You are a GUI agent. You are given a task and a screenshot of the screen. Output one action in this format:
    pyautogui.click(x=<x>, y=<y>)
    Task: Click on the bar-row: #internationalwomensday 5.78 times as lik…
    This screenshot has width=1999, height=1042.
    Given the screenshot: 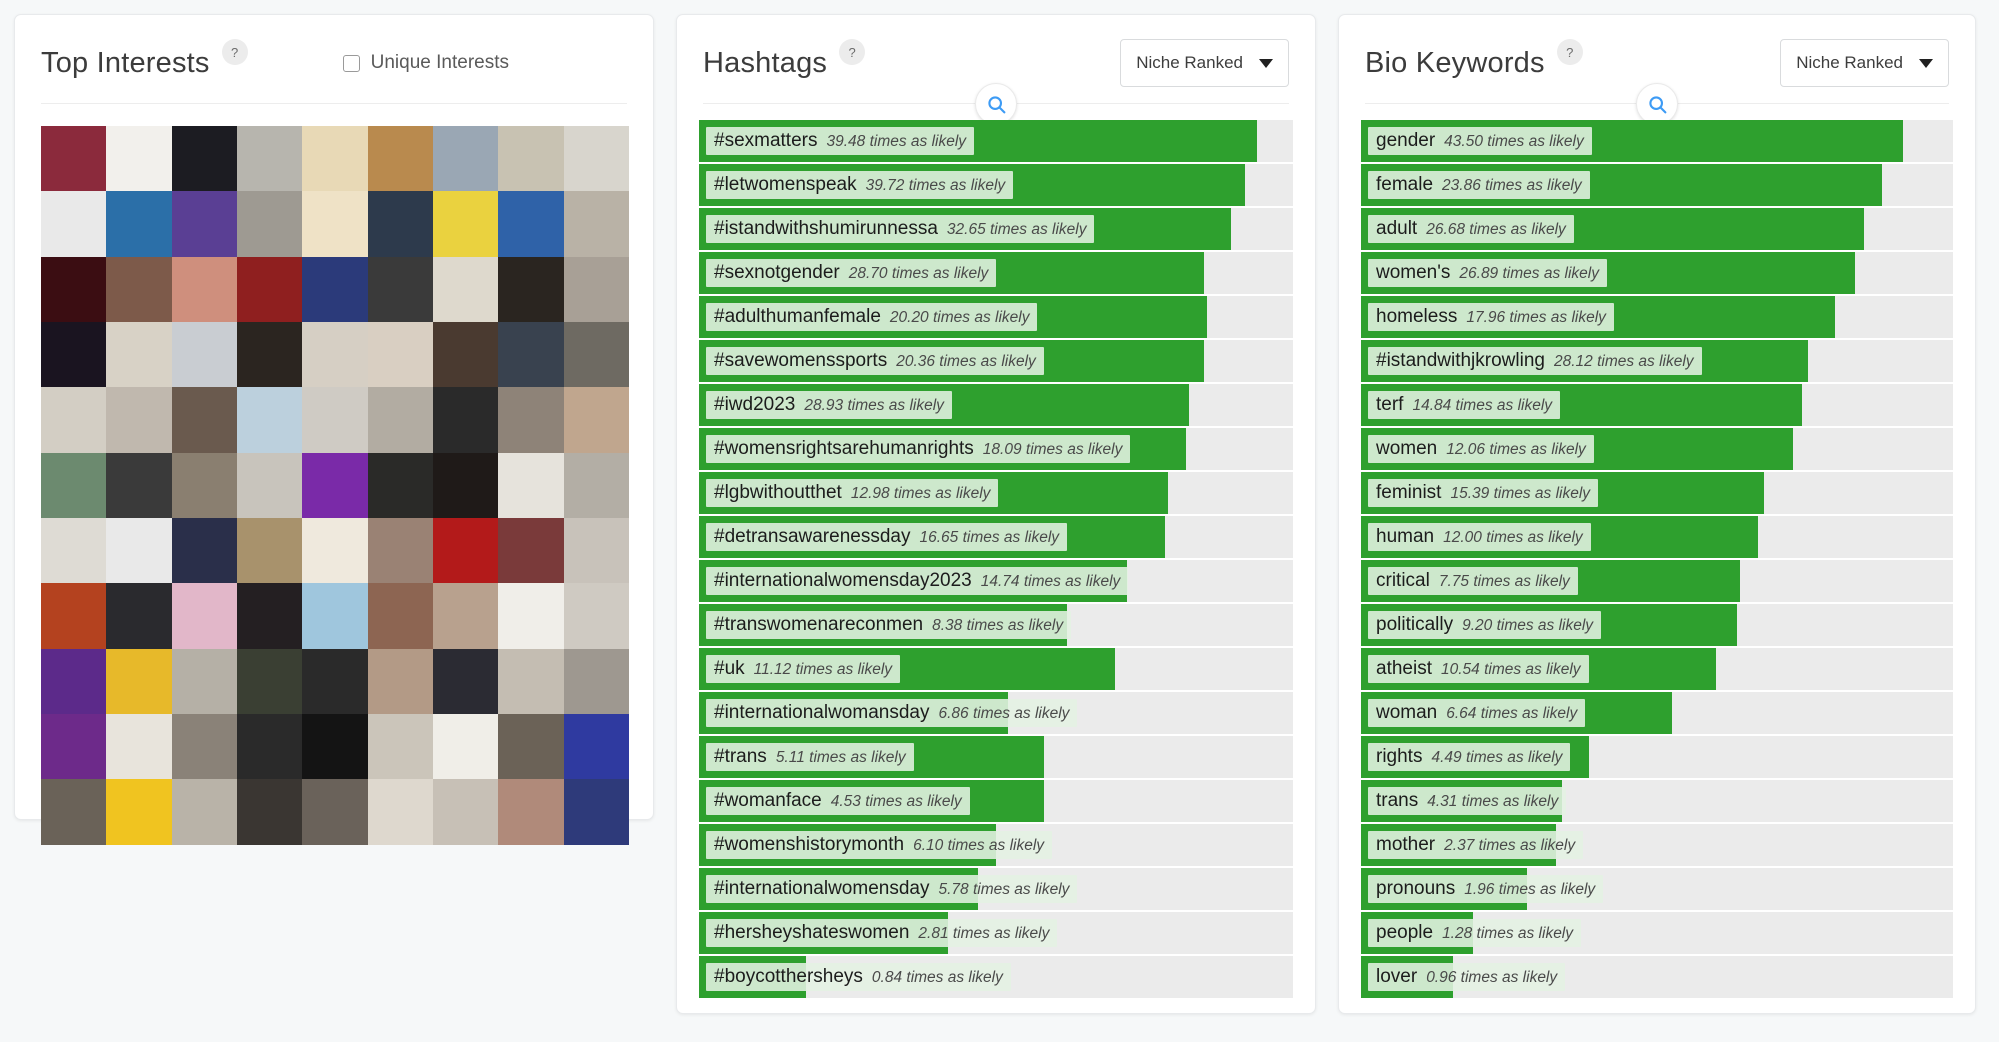 What is the action you would take?
    pyautogui.click(x=996, y=888)
    